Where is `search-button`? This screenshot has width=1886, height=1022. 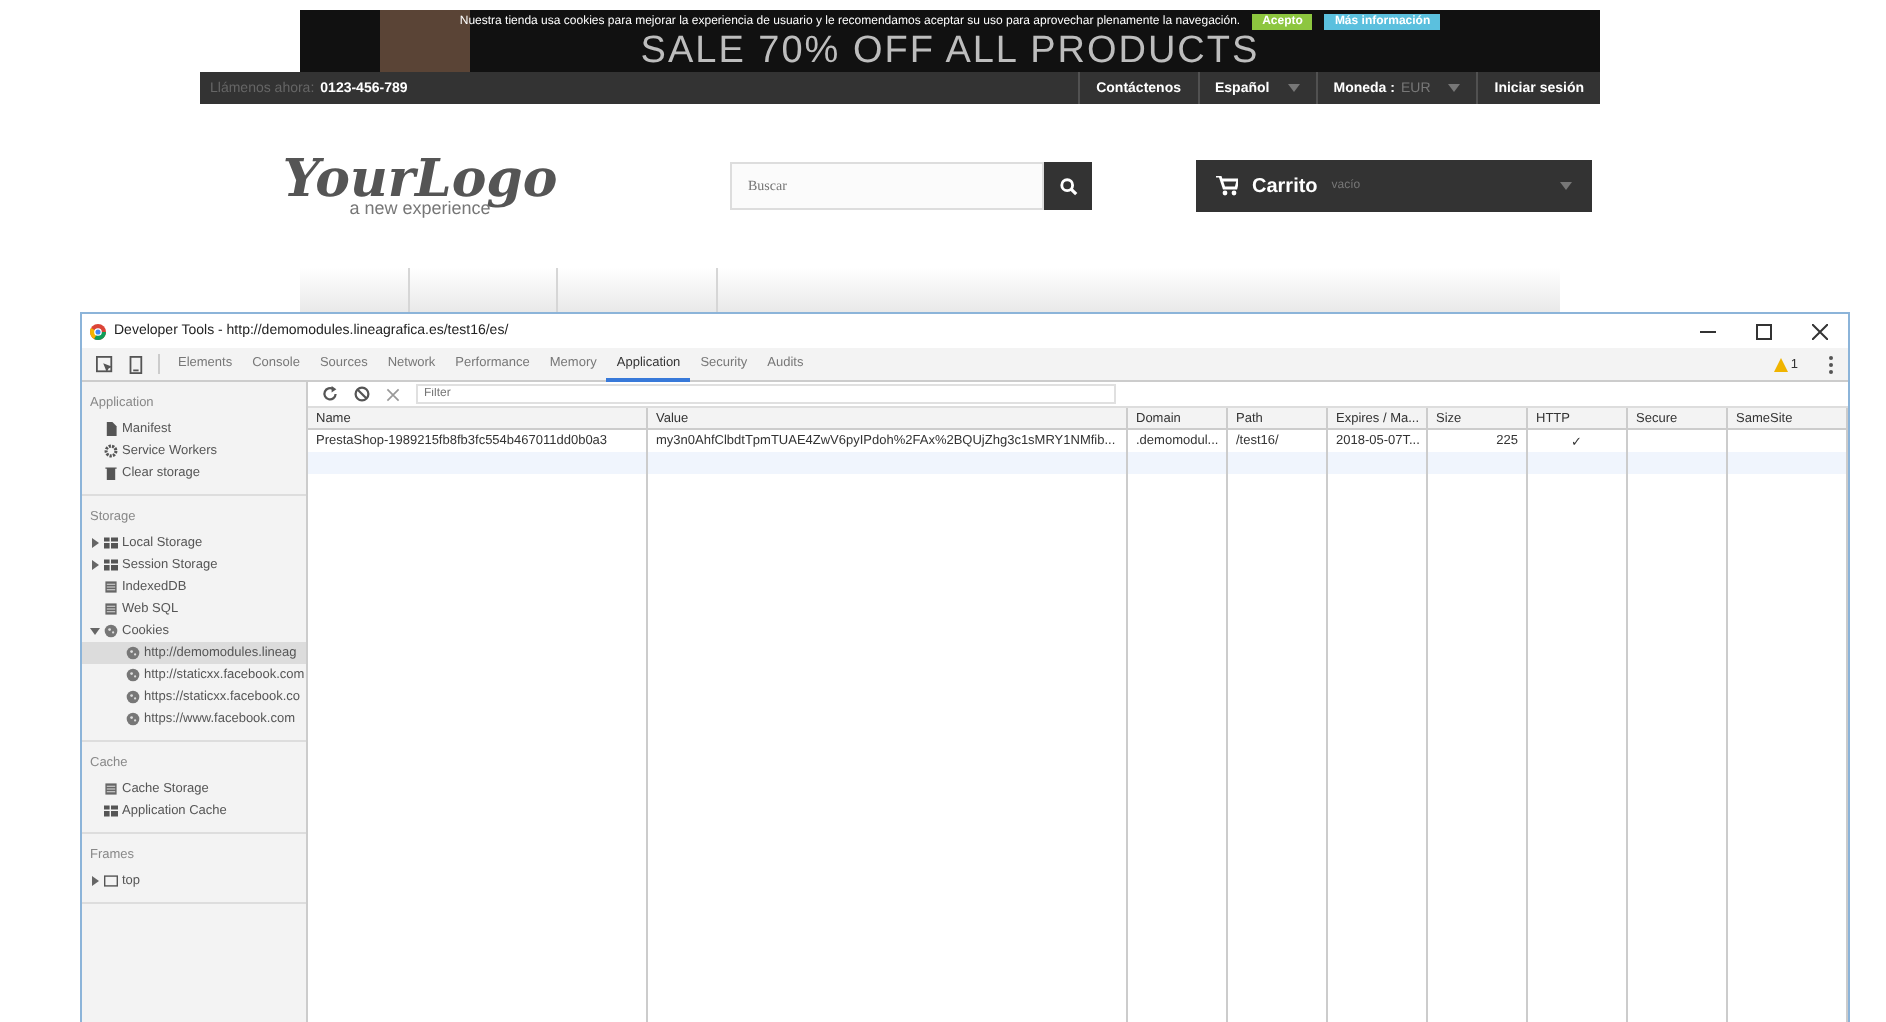 search-button is located at coordinates (1068, 186).